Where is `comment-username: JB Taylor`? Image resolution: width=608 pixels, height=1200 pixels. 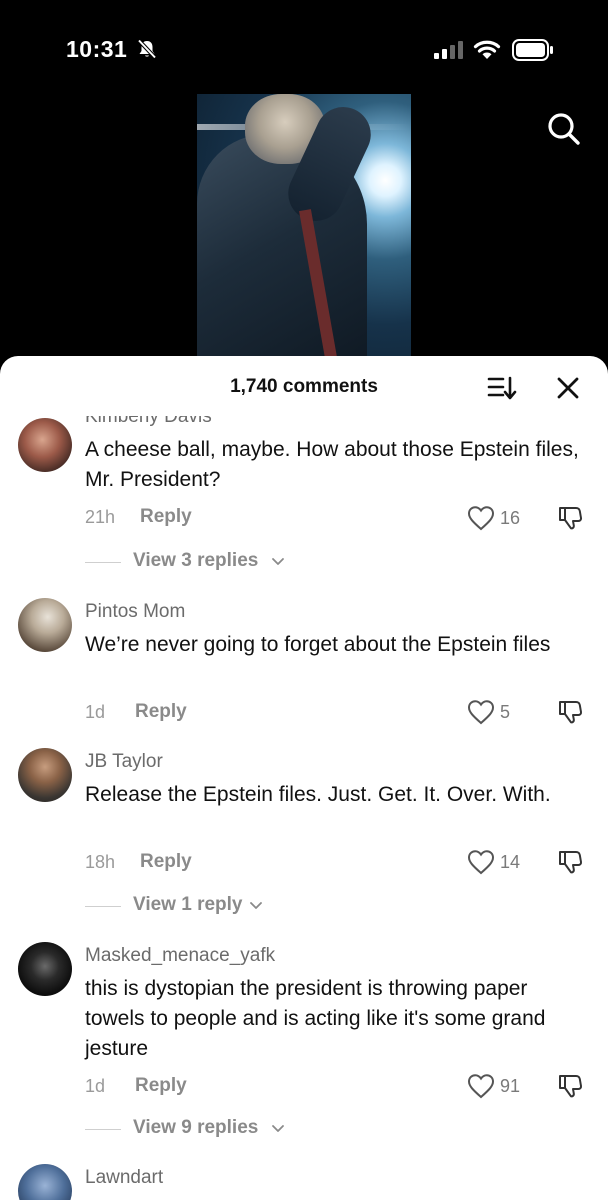 comment-username: JB Taylor is located at coordinates (124, 762).